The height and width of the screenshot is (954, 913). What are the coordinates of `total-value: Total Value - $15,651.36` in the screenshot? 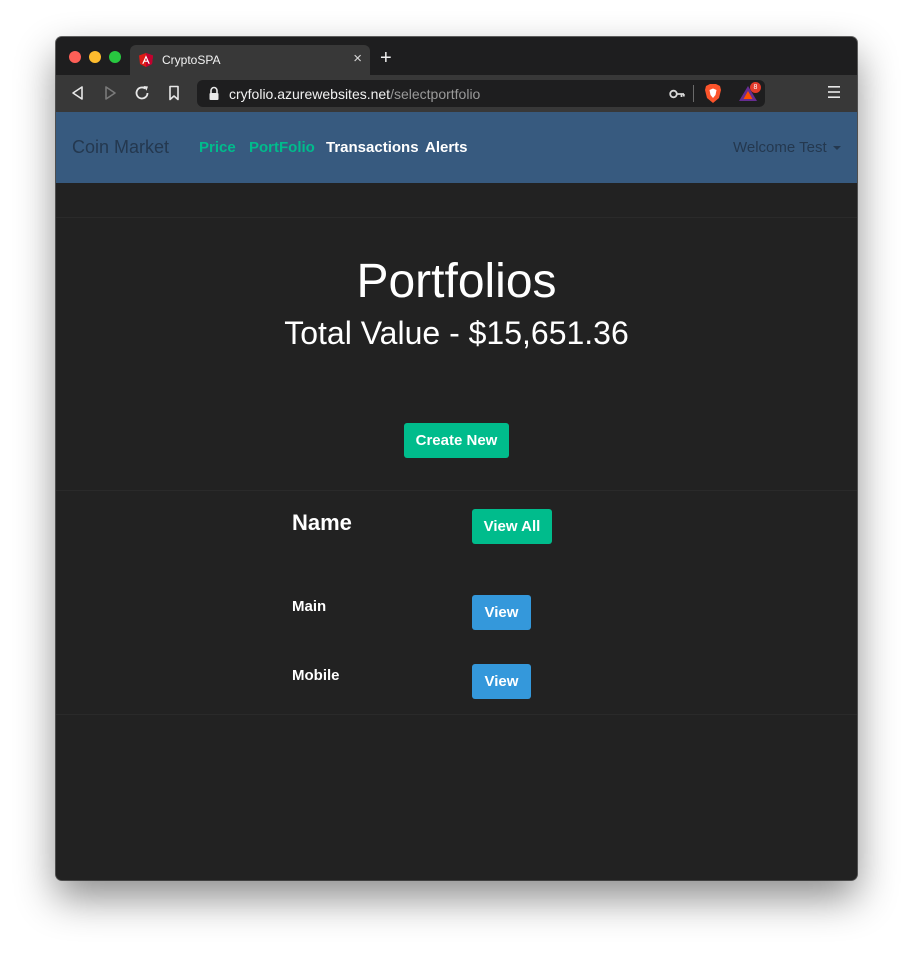 It's located at (456, 333).